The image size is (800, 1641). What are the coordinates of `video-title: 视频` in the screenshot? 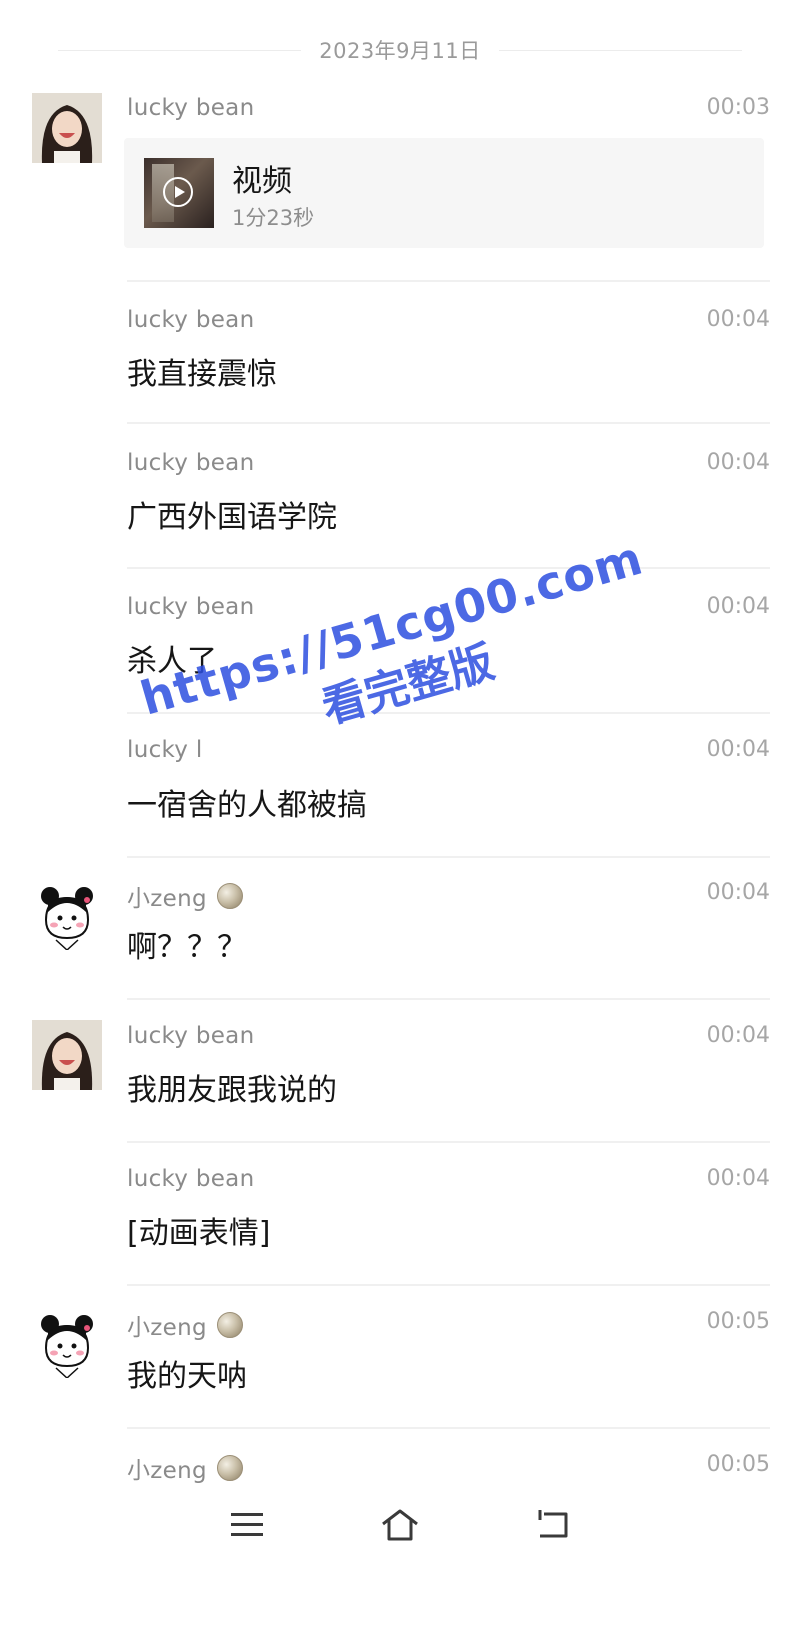 It's located at (262, 181).